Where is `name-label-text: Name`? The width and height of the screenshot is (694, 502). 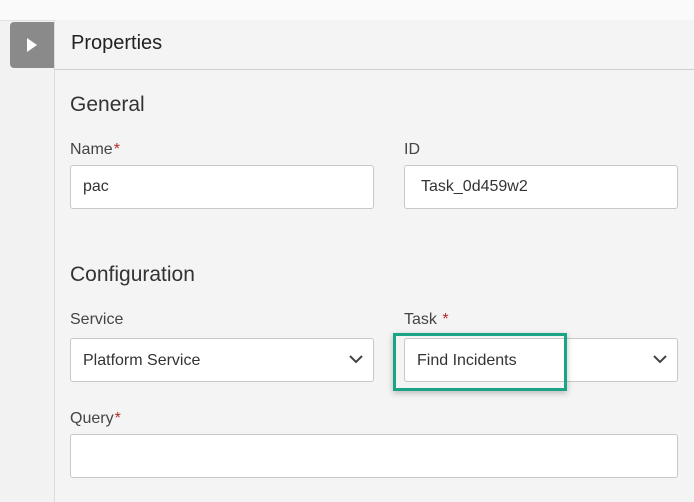
name-label-text: Name is located at coordinates (91, 149).